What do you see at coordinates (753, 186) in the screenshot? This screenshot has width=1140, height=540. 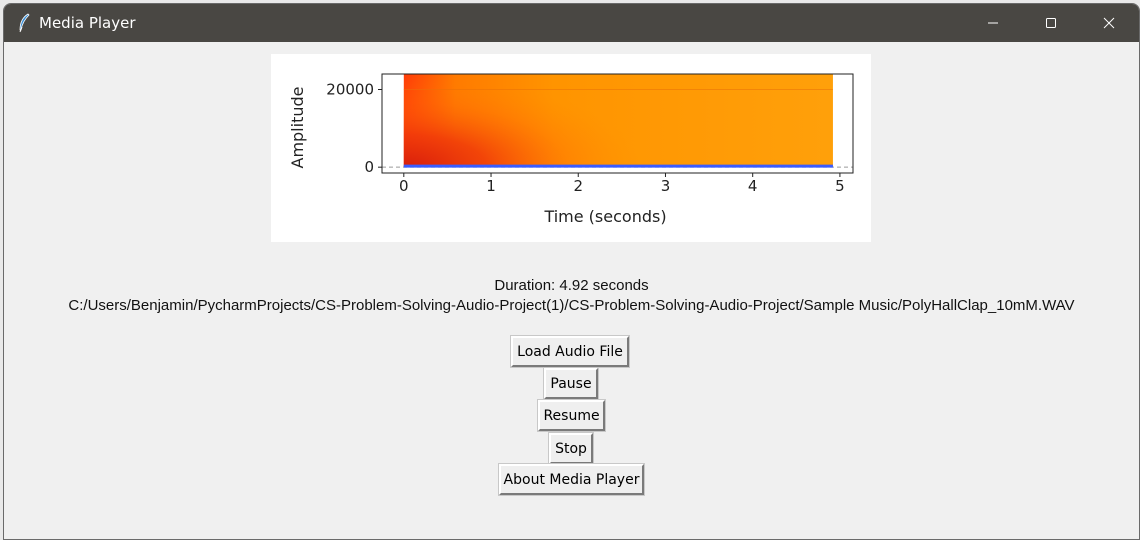 I see `x-tick-label: 4` at bounding box center [753, 186].